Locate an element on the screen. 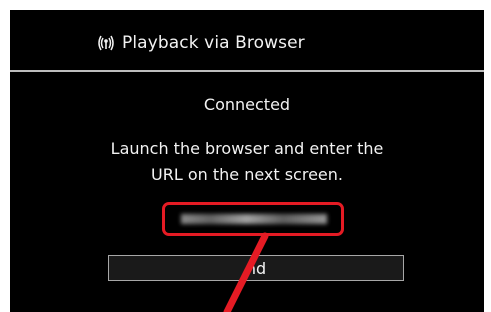 Image resolution: width=491 pixels, height=312 pixels. page-title: Playback via Browser is located at coordinates (213, 43).